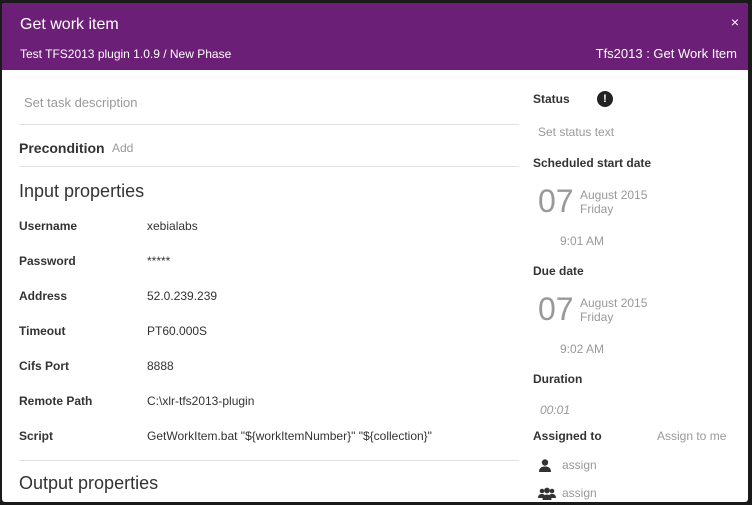  Describe the element at coordinates (36, 436) in the screenshot. I see `property-label: Script` at that location.